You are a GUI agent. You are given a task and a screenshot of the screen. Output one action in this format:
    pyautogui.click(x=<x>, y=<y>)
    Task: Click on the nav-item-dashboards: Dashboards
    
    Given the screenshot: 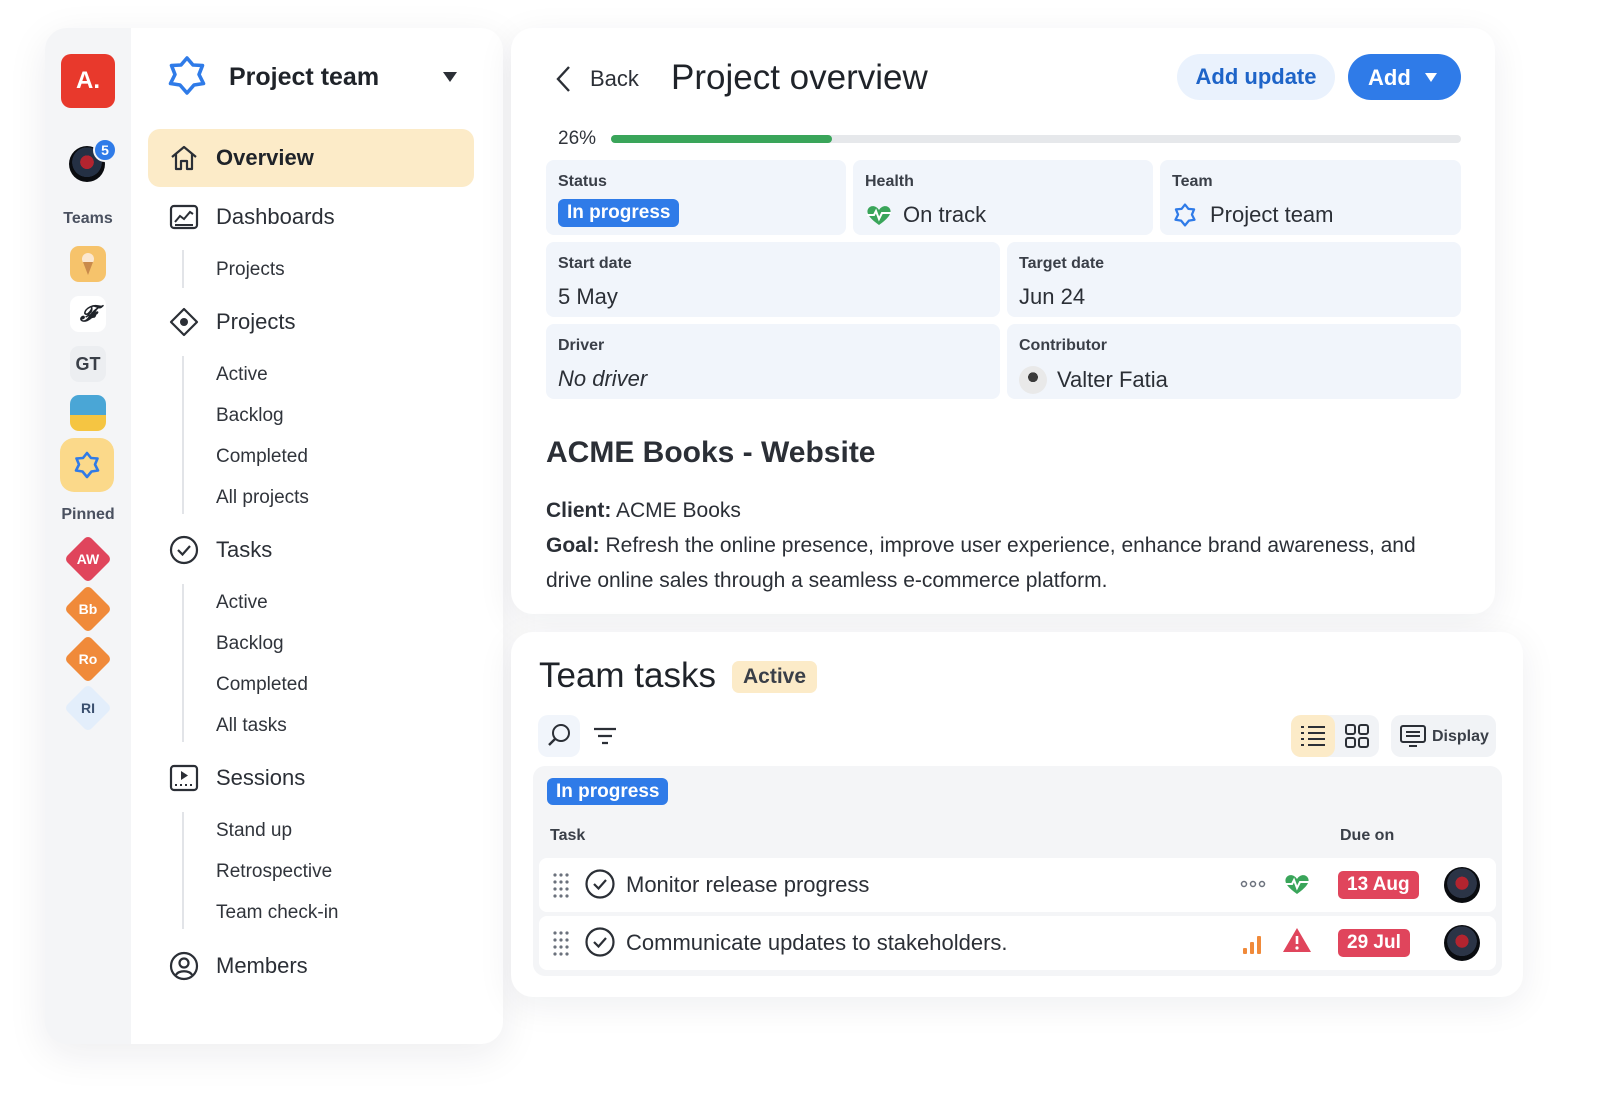 What is the action you would take?
    pyautogui.click(x=311, y=217)
    